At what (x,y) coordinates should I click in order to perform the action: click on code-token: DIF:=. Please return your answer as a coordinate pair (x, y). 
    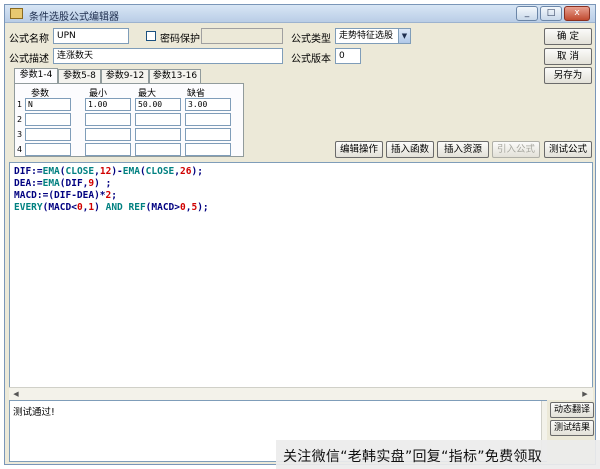
    Looking at the image, I should click on (28, 171).